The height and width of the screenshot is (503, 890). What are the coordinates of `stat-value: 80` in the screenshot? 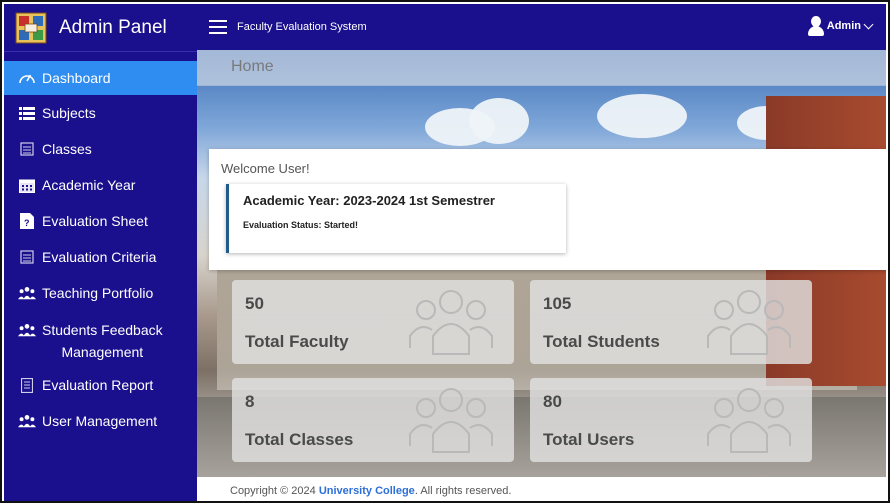 It's located at (552, 401).